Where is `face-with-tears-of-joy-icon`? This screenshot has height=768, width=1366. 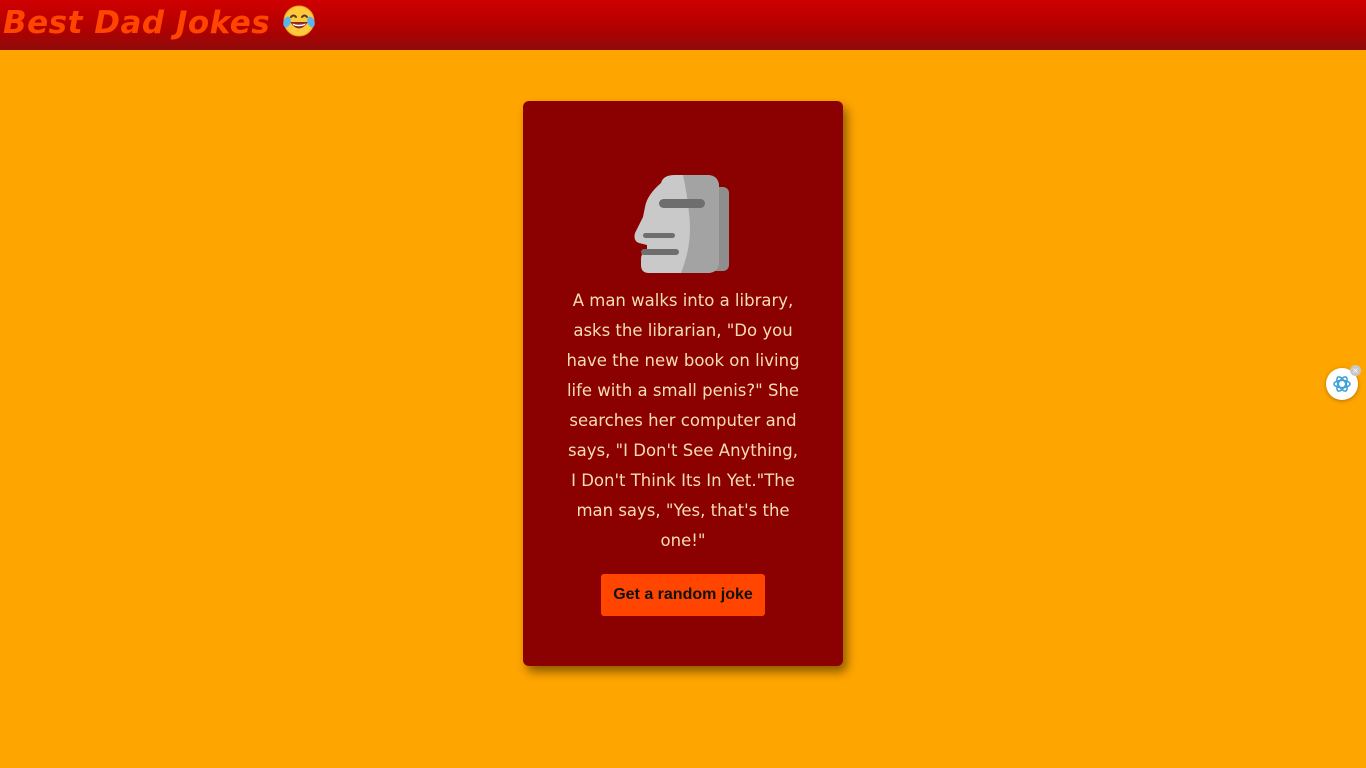
face-with-tears-of-joy-icon is located at coordinates (299, 21).